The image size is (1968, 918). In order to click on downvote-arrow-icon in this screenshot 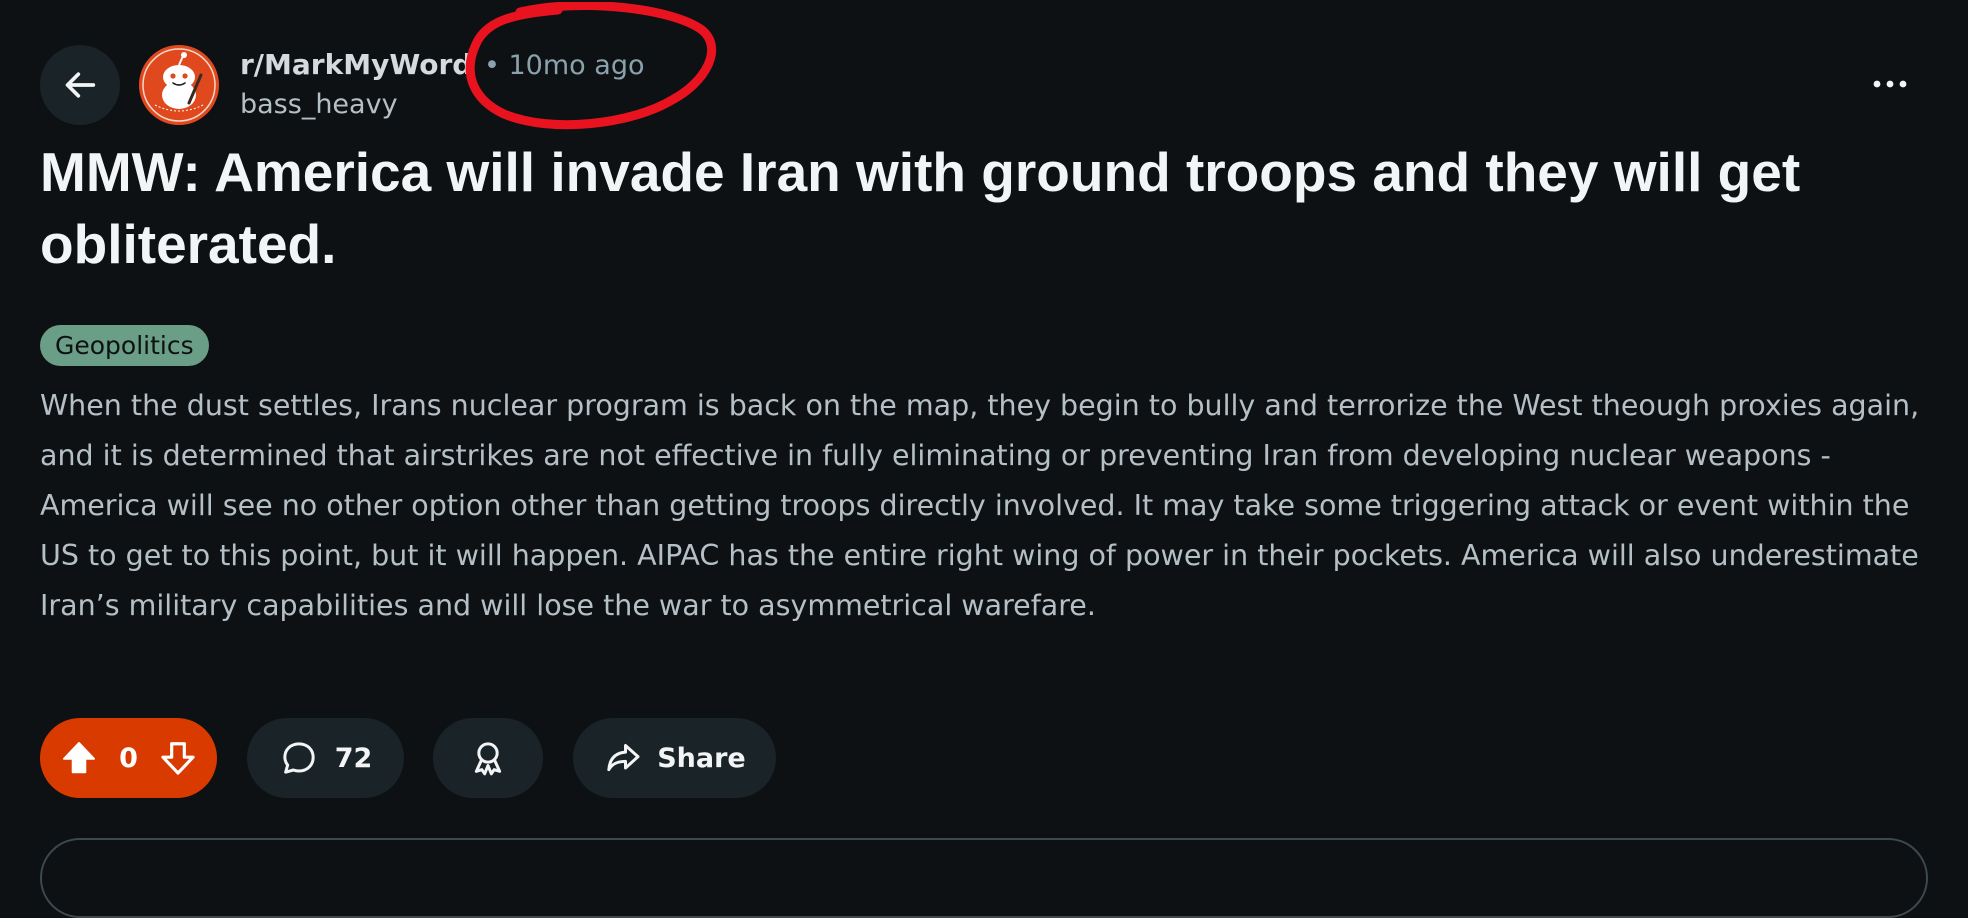, I will do `click(178, 758)`.